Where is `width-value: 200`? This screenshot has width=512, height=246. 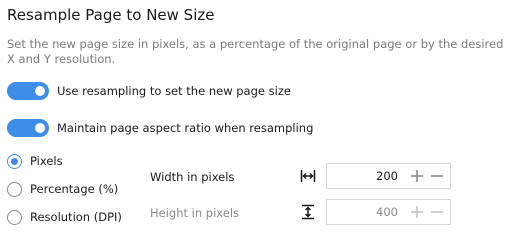
width-value: 200 is located at coordinates (387, 176).